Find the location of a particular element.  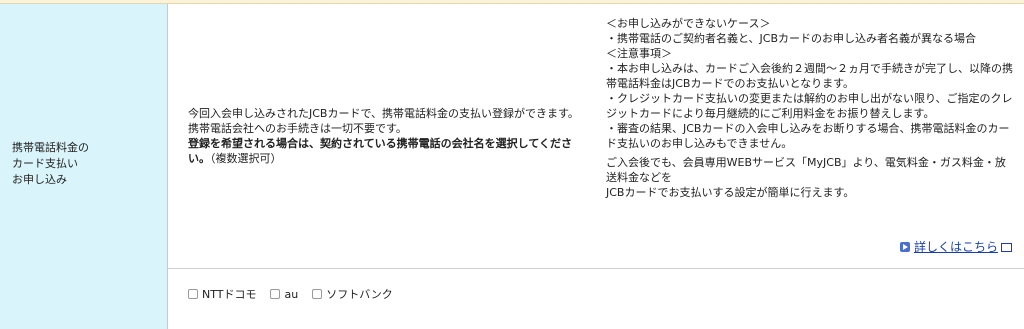

checkbox-softbank is located at coordinates (317, 294).